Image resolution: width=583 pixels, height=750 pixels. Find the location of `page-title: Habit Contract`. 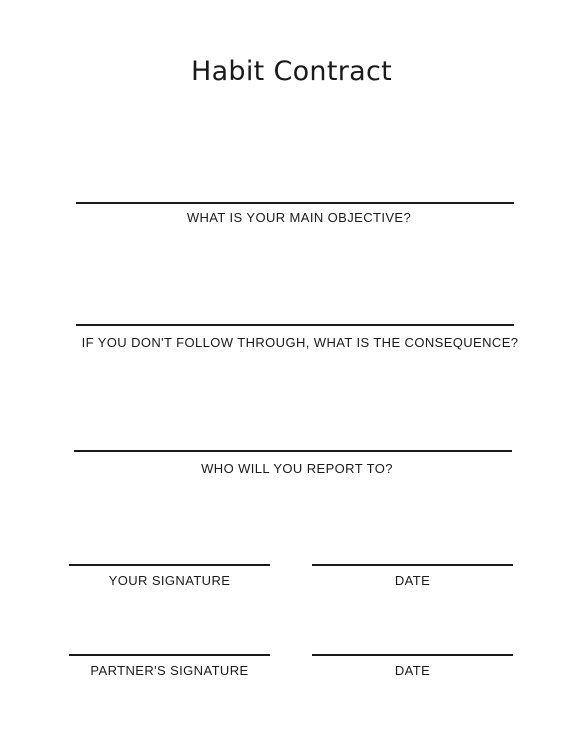

page-title: Habit Contract is located at coordinates (291, 71).